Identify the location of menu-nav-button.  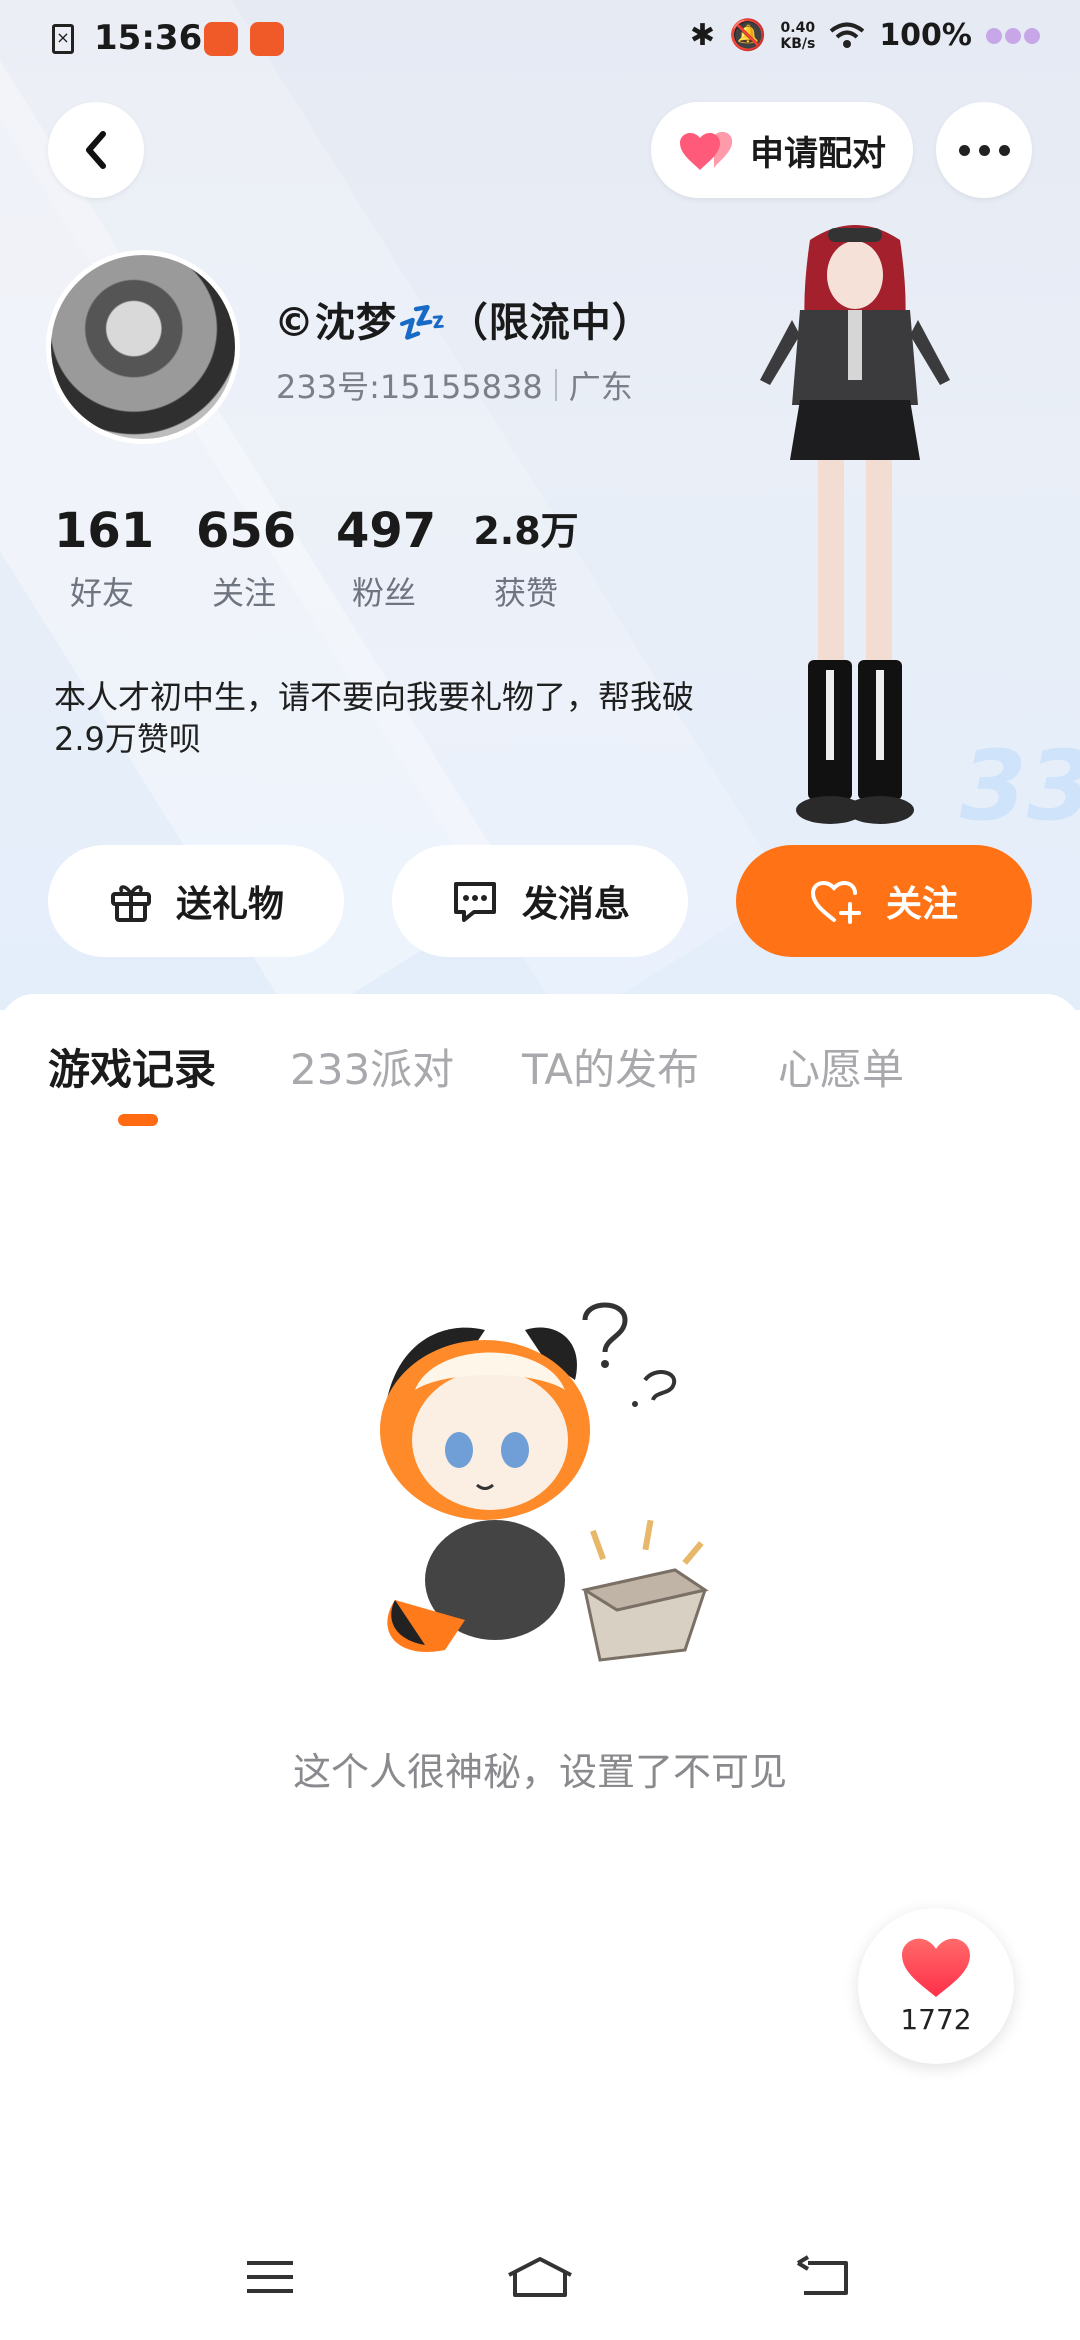
(270, 2277).